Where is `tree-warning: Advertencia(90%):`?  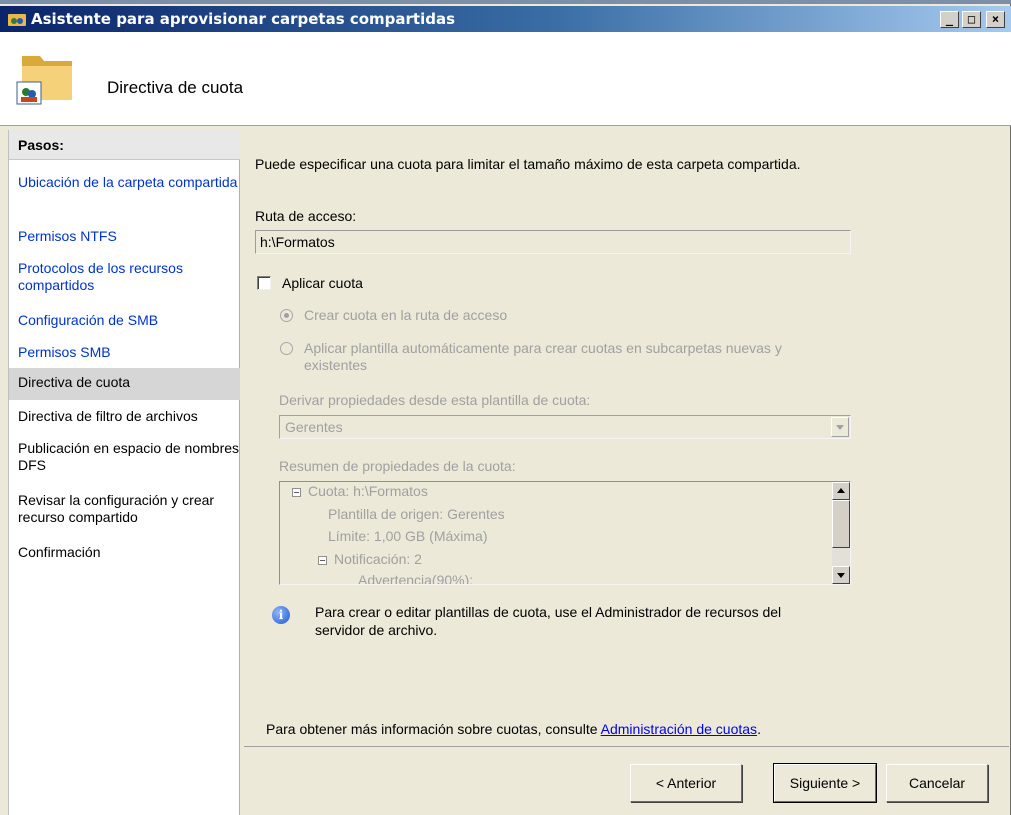
tree-warning: Advertencia(90%): is located at coordinates (416, 578).